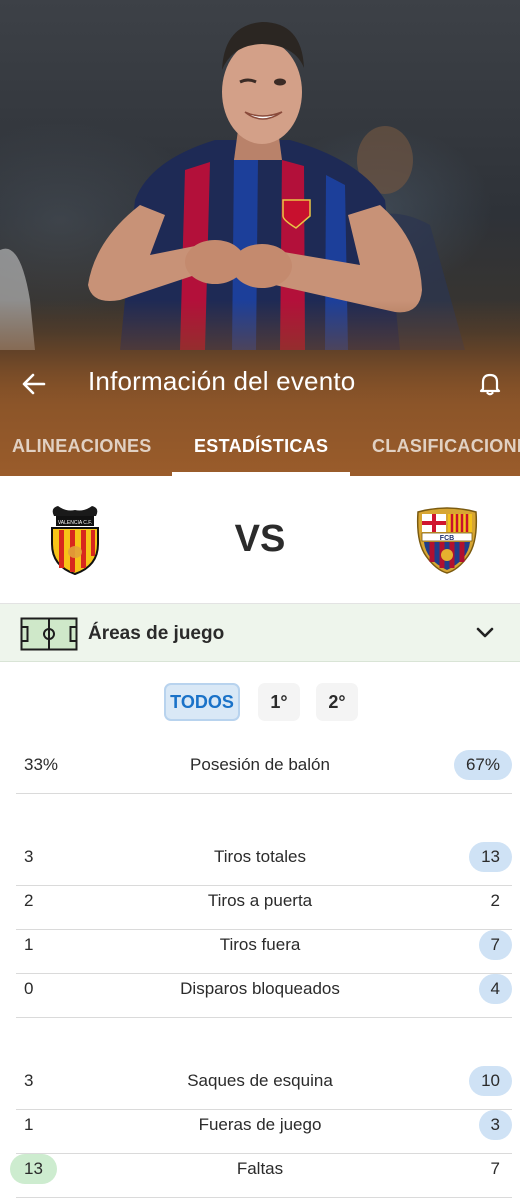 This screenshot has width=520, height=1200. I want to click on pitch-icon, so click(49, 634).